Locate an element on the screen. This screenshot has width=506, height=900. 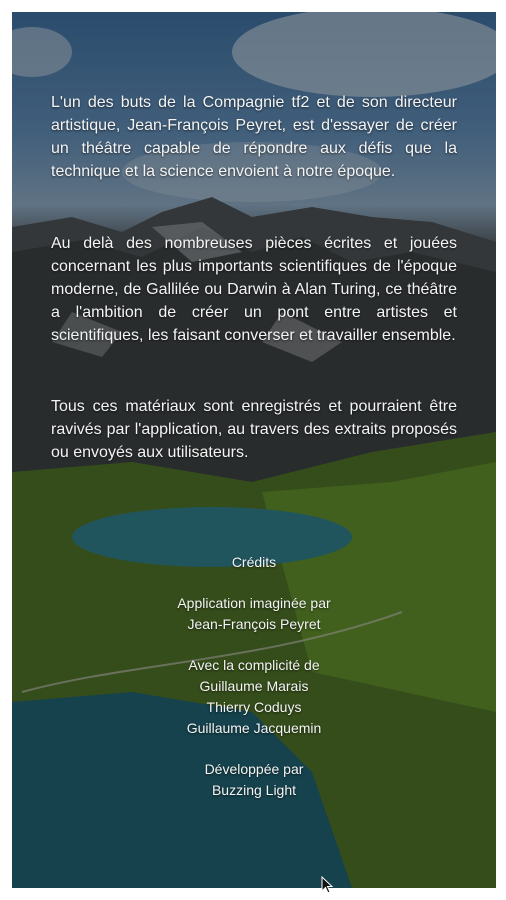
credits-title: Crédits is located at coordinates (254, 562).